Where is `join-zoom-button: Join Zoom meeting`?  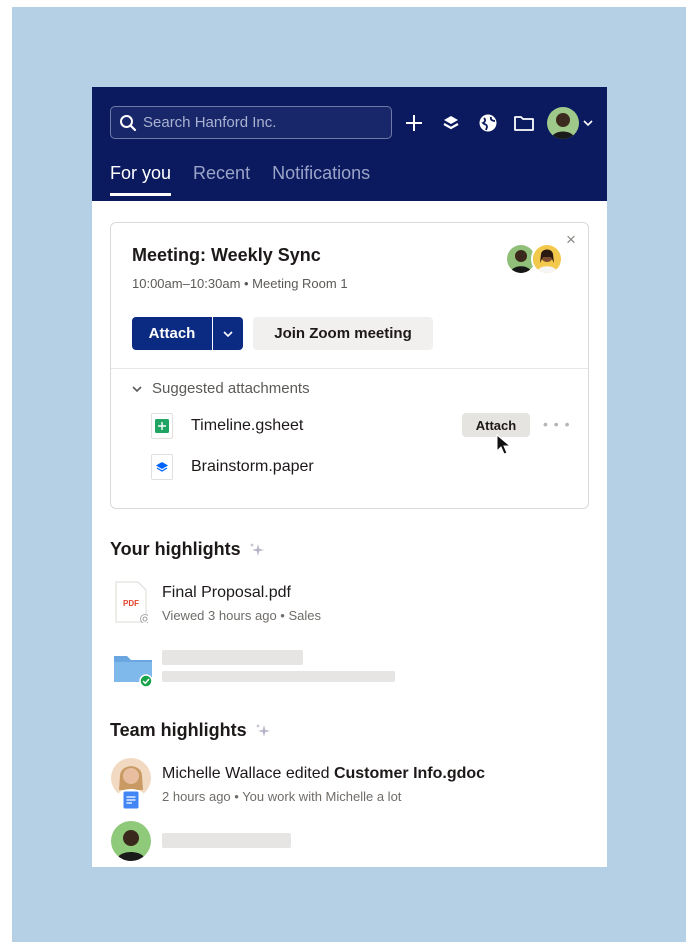 join-zoom-button: Join Zoom meeting is located at coordinates (343, 333).